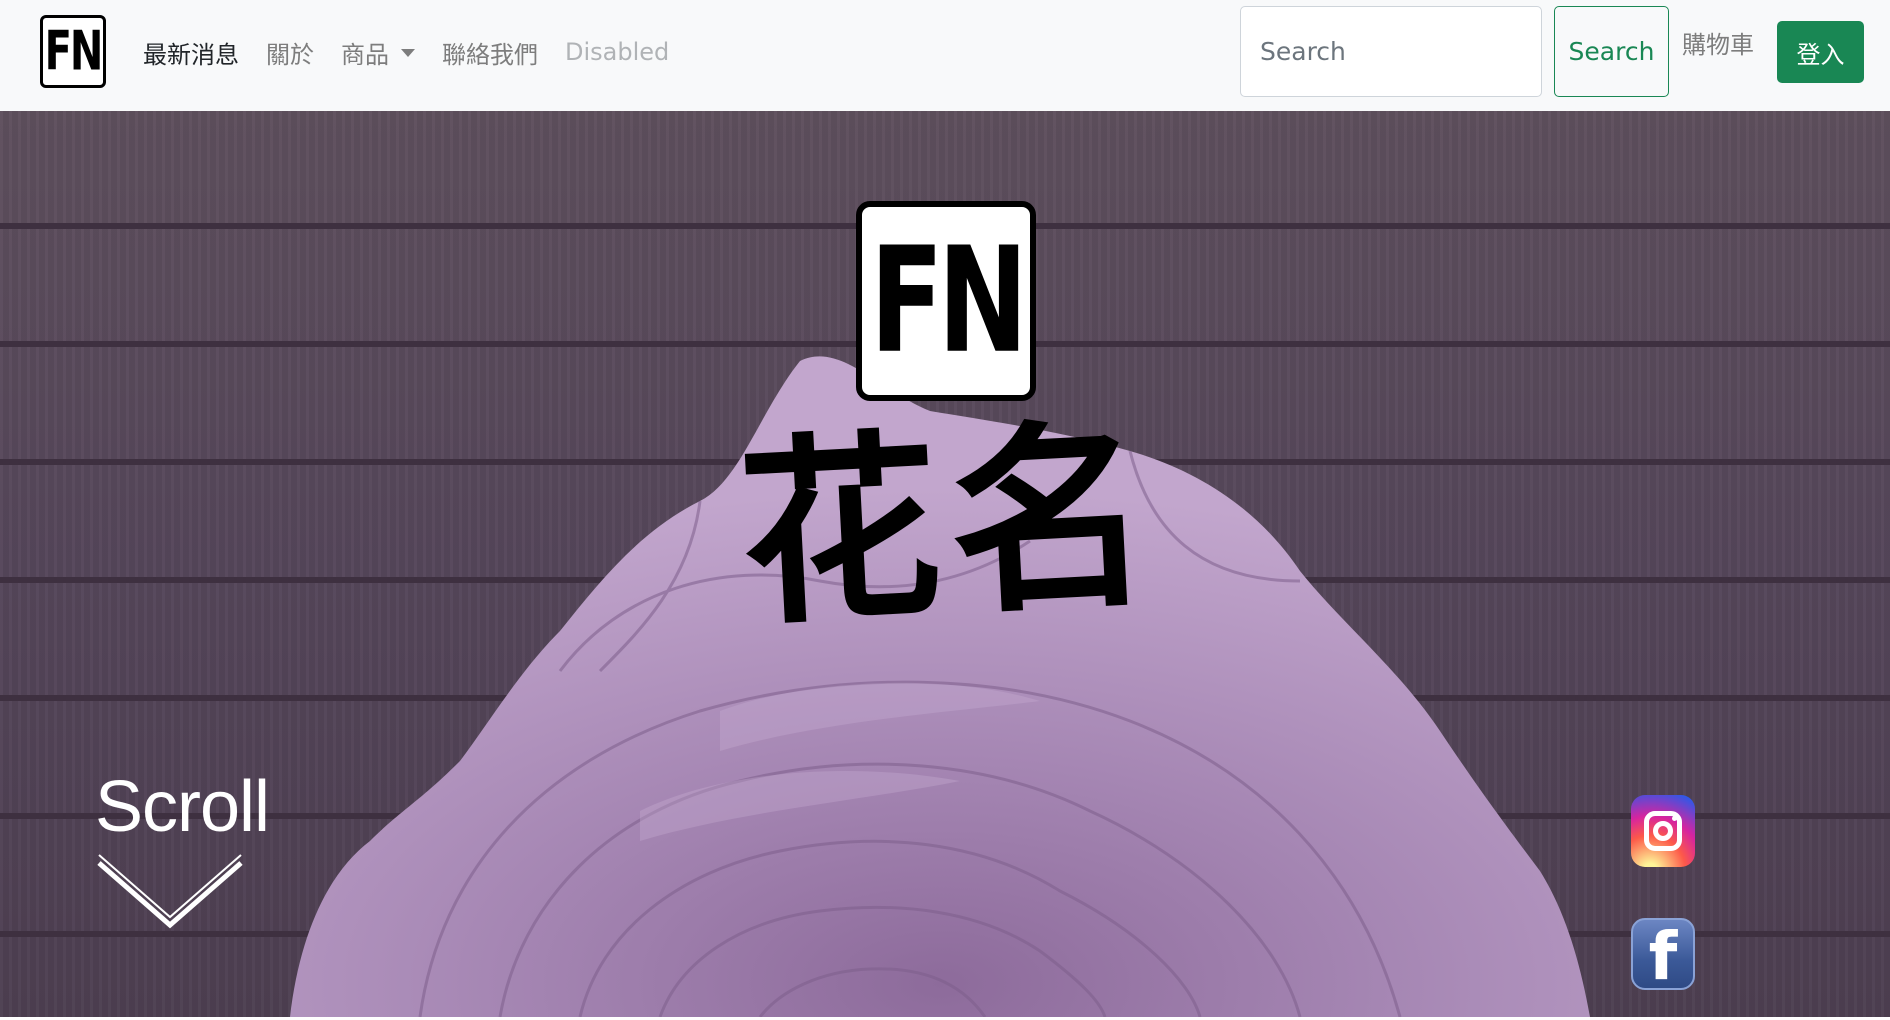  I want to click on brand-logo: FN, so click(73, 51).